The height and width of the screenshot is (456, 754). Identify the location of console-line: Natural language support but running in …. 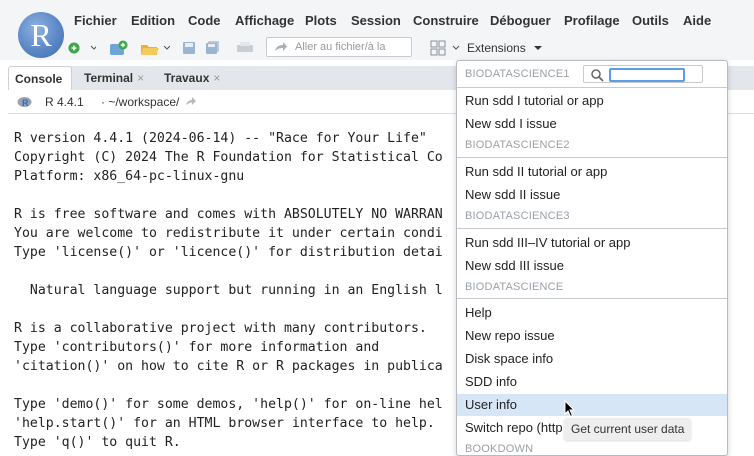
(228, 290).